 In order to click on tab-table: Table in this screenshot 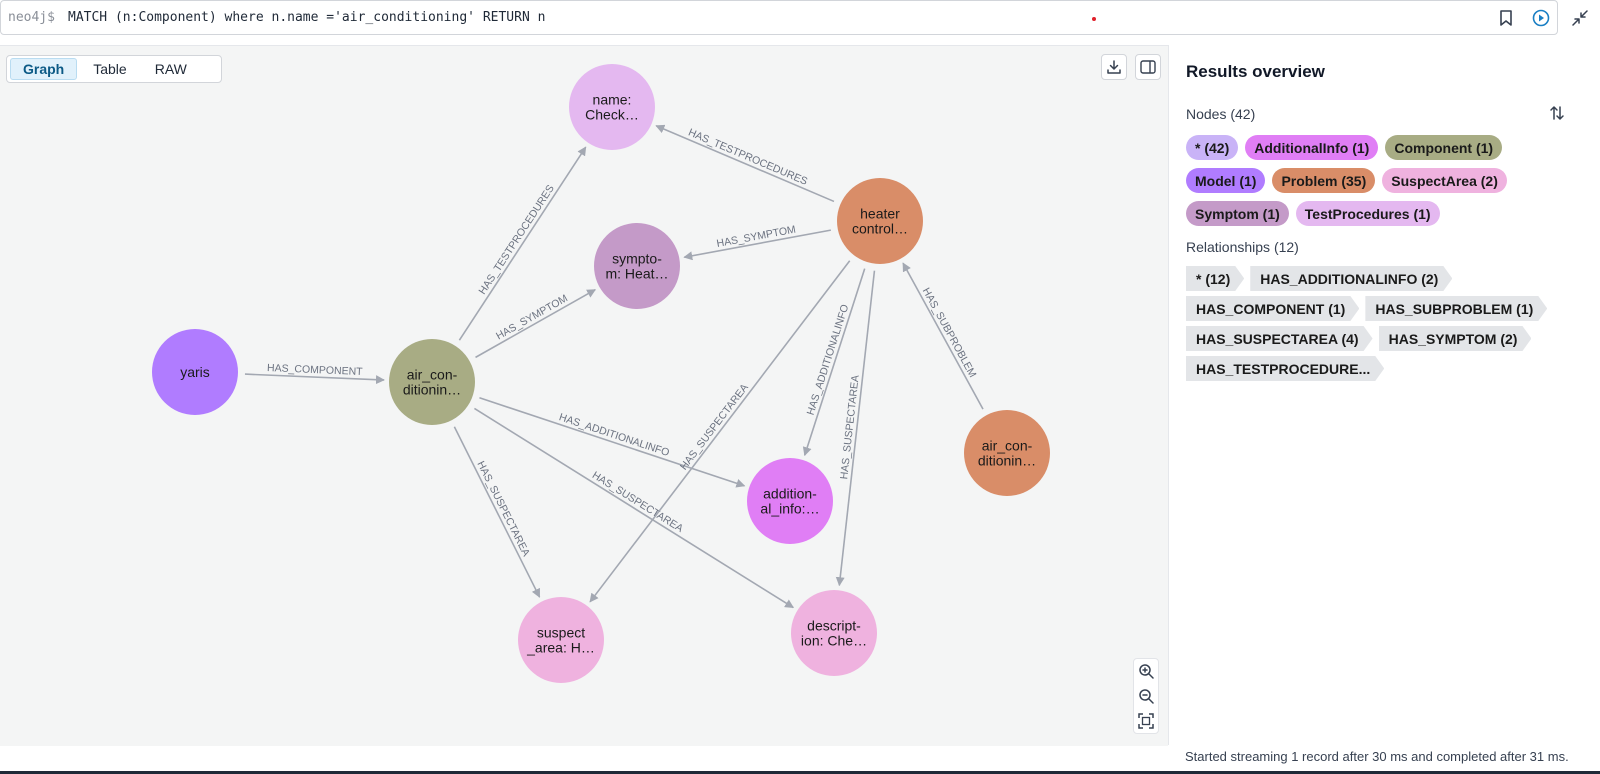, I will do `click(109, 69)`.